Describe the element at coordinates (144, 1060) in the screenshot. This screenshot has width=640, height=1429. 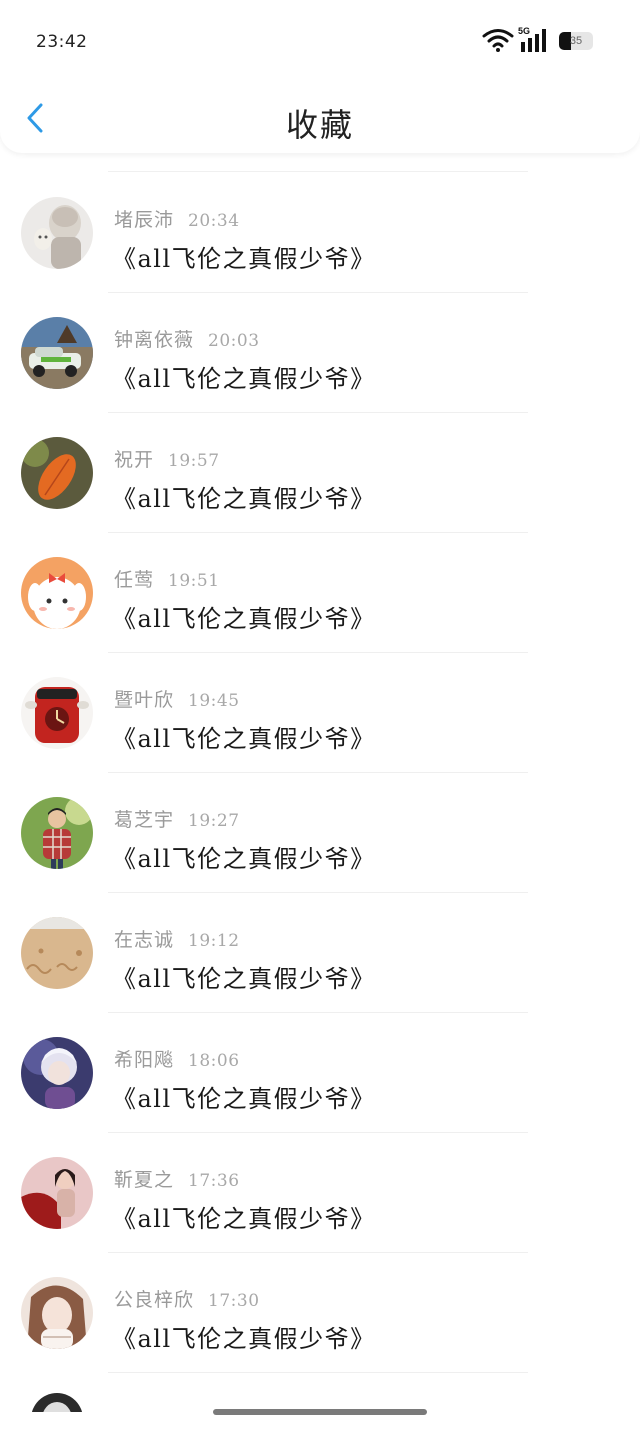
I see `sender-name: 希阳飚` at that location.